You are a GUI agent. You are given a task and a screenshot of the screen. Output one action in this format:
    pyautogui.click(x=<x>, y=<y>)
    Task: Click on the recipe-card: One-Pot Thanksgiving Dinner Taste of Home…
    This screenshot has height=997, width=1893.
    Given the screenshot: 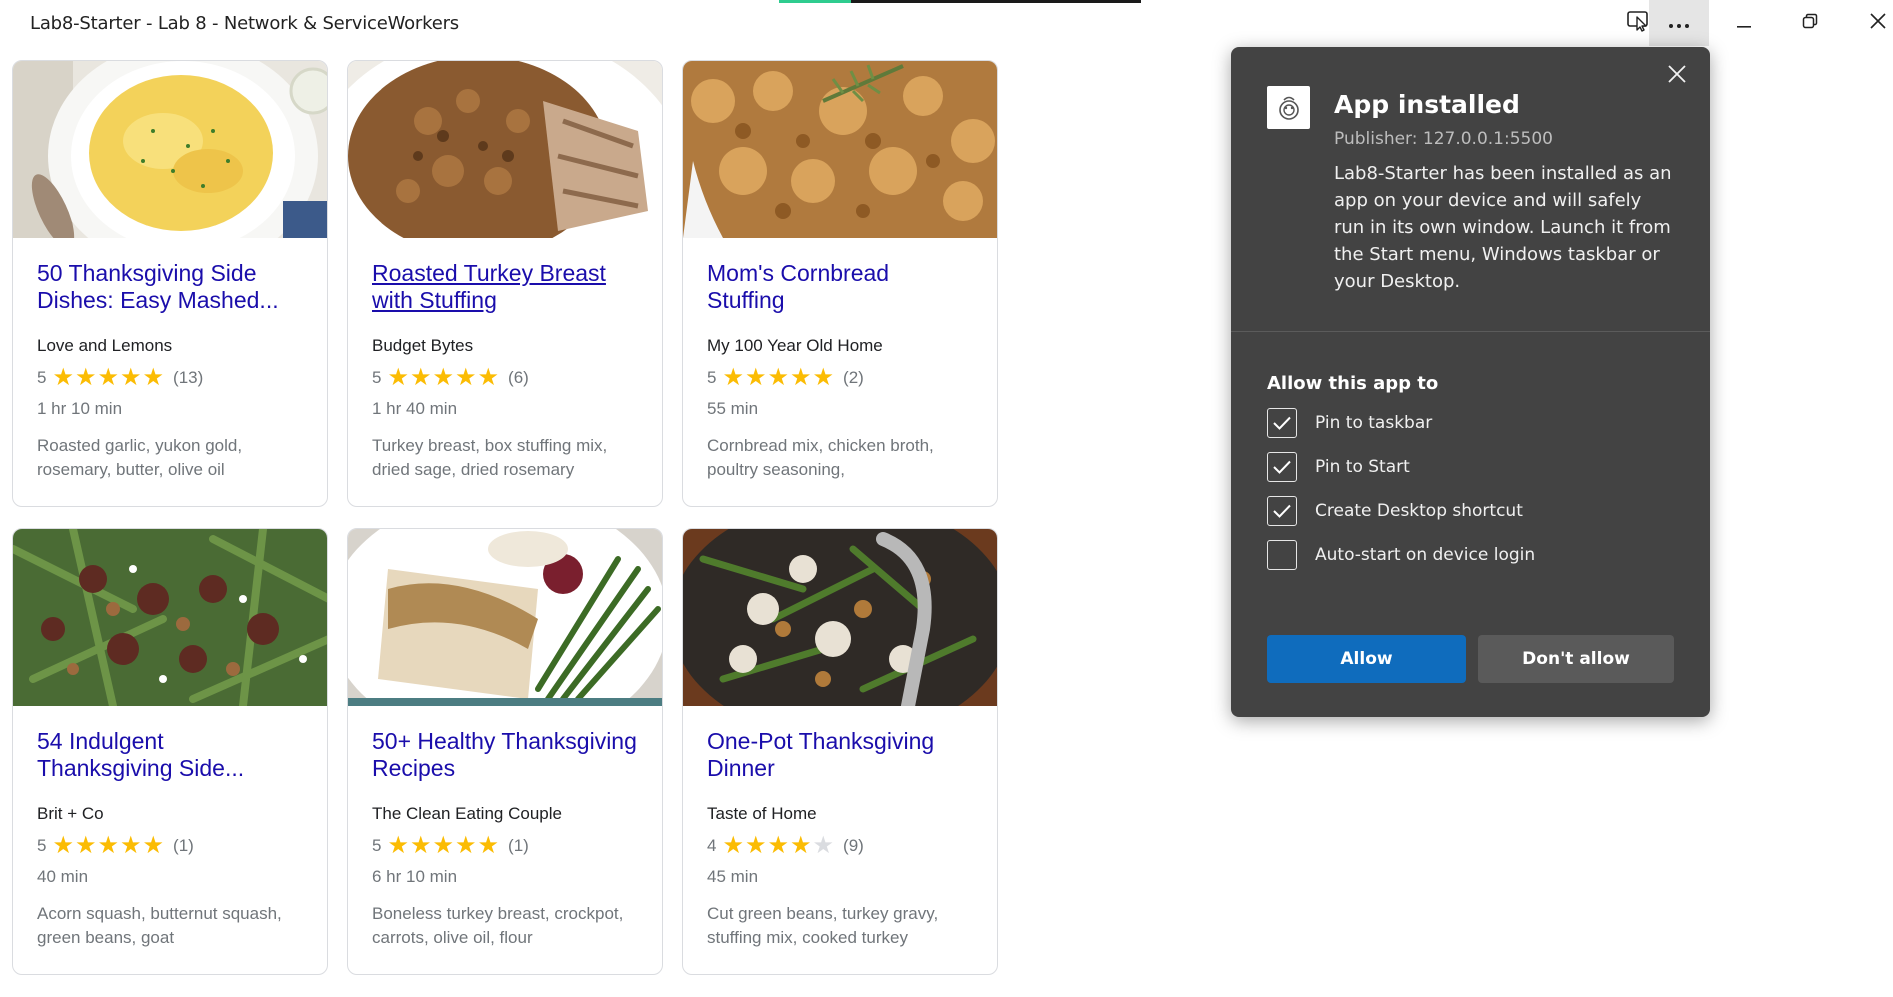 What is the action you would take?
    pyautogui.click(x=840, y=751)
    